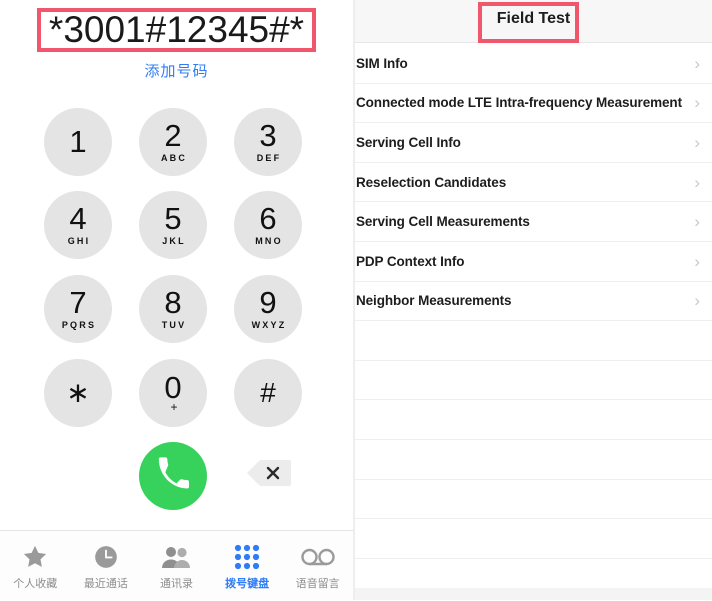 Image resolution: width=712 pixels, height=601 pixels. I want to click on tab-label: 最近通话, so click(105, 583).